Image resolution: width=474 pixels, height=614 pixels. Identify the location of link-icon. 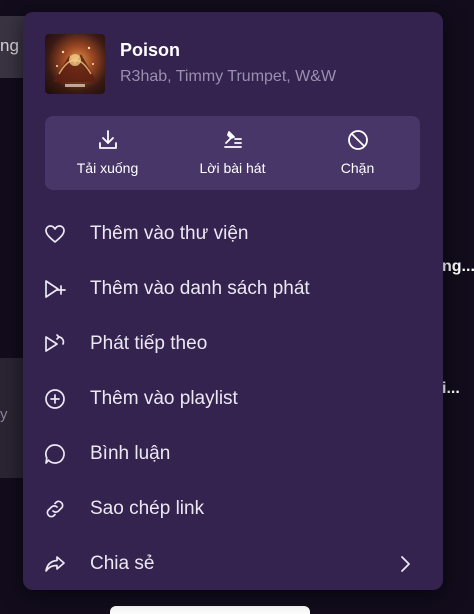
(55, 509).